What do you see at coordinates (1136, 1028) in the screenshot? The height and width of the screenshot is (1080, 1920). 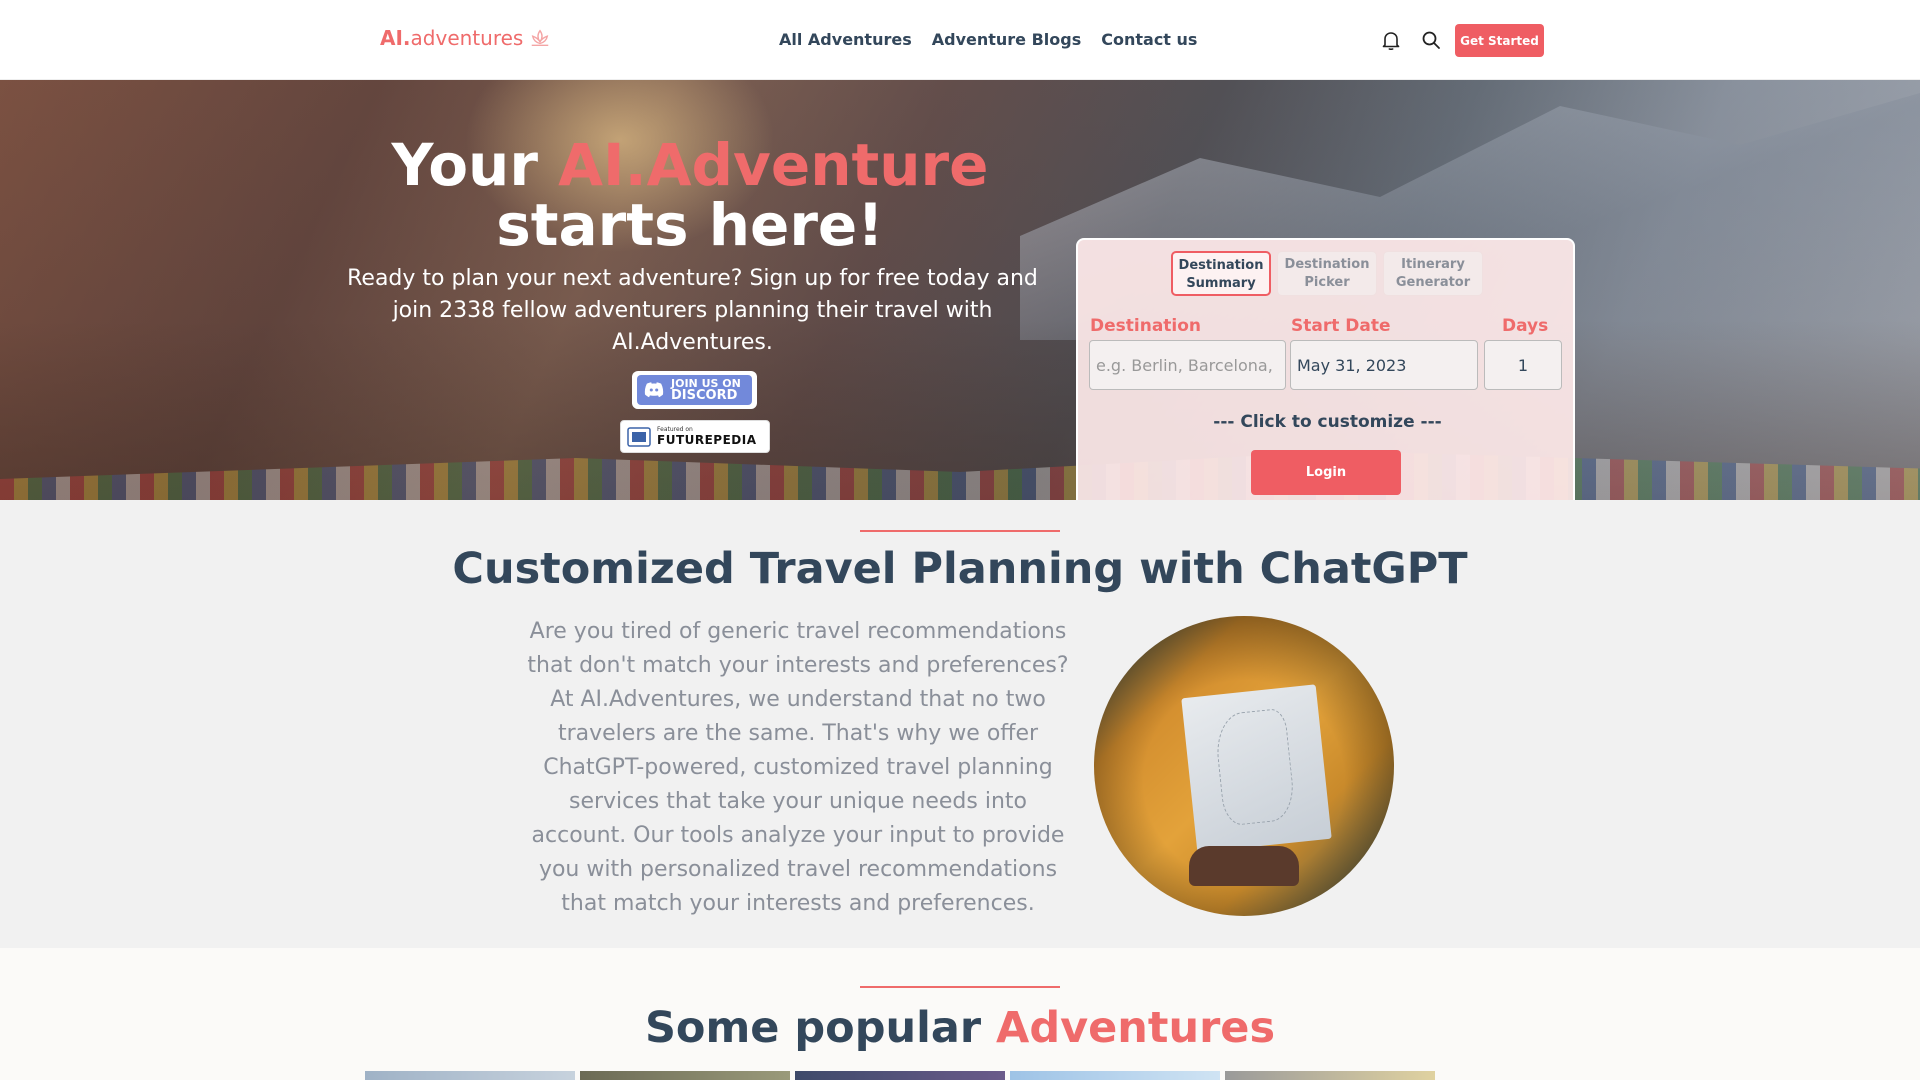 I see `popular-title-accent: Adventures` at bounding box center [1136, 1028].